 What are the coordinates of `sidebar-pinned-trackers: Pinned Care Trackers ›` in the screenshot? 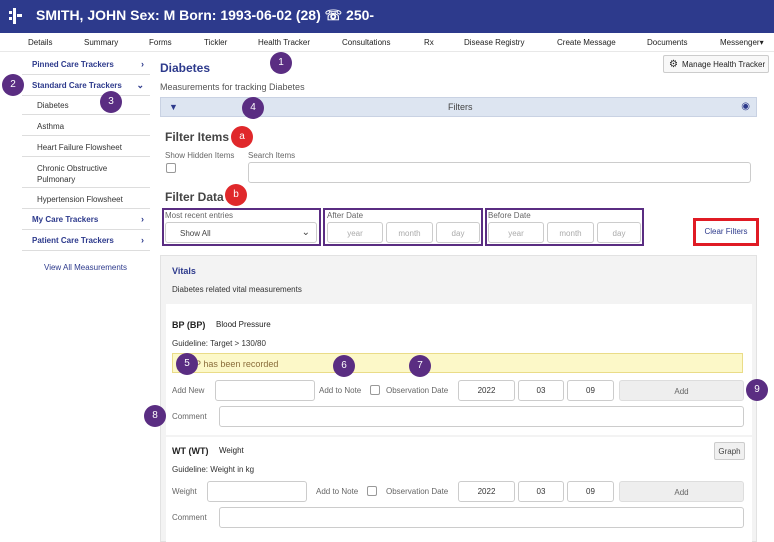 It's located at (86, 64).